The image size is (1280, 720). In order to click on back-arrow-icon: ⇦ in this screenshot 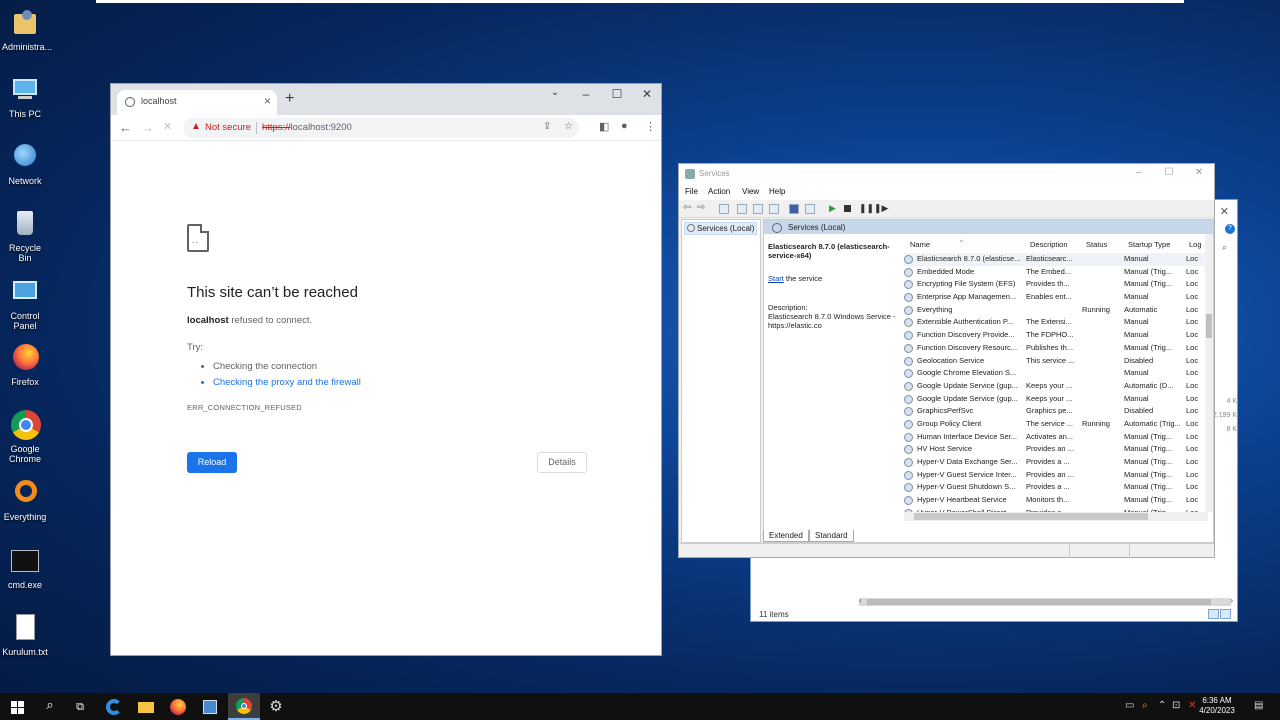, I will do `click(687, 207)`.